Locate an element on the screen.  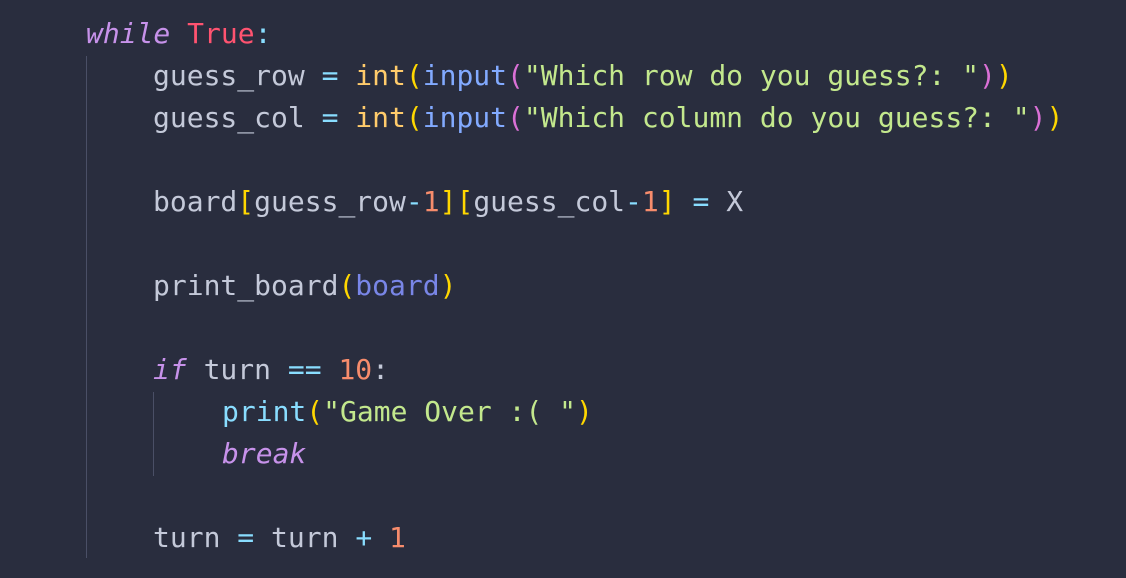
code-line-10: print("Game Over :( ") is located at coordinates (407, 412).